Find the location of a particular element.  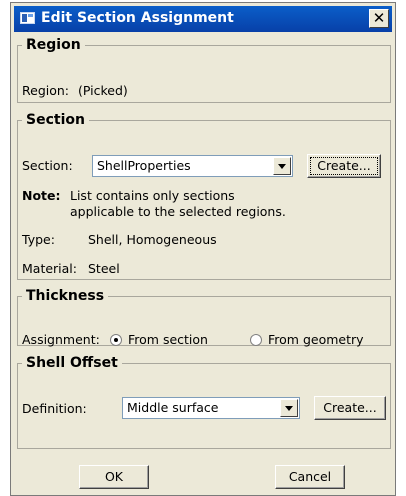

region-label: Region: is located at coordinates (46, 90).